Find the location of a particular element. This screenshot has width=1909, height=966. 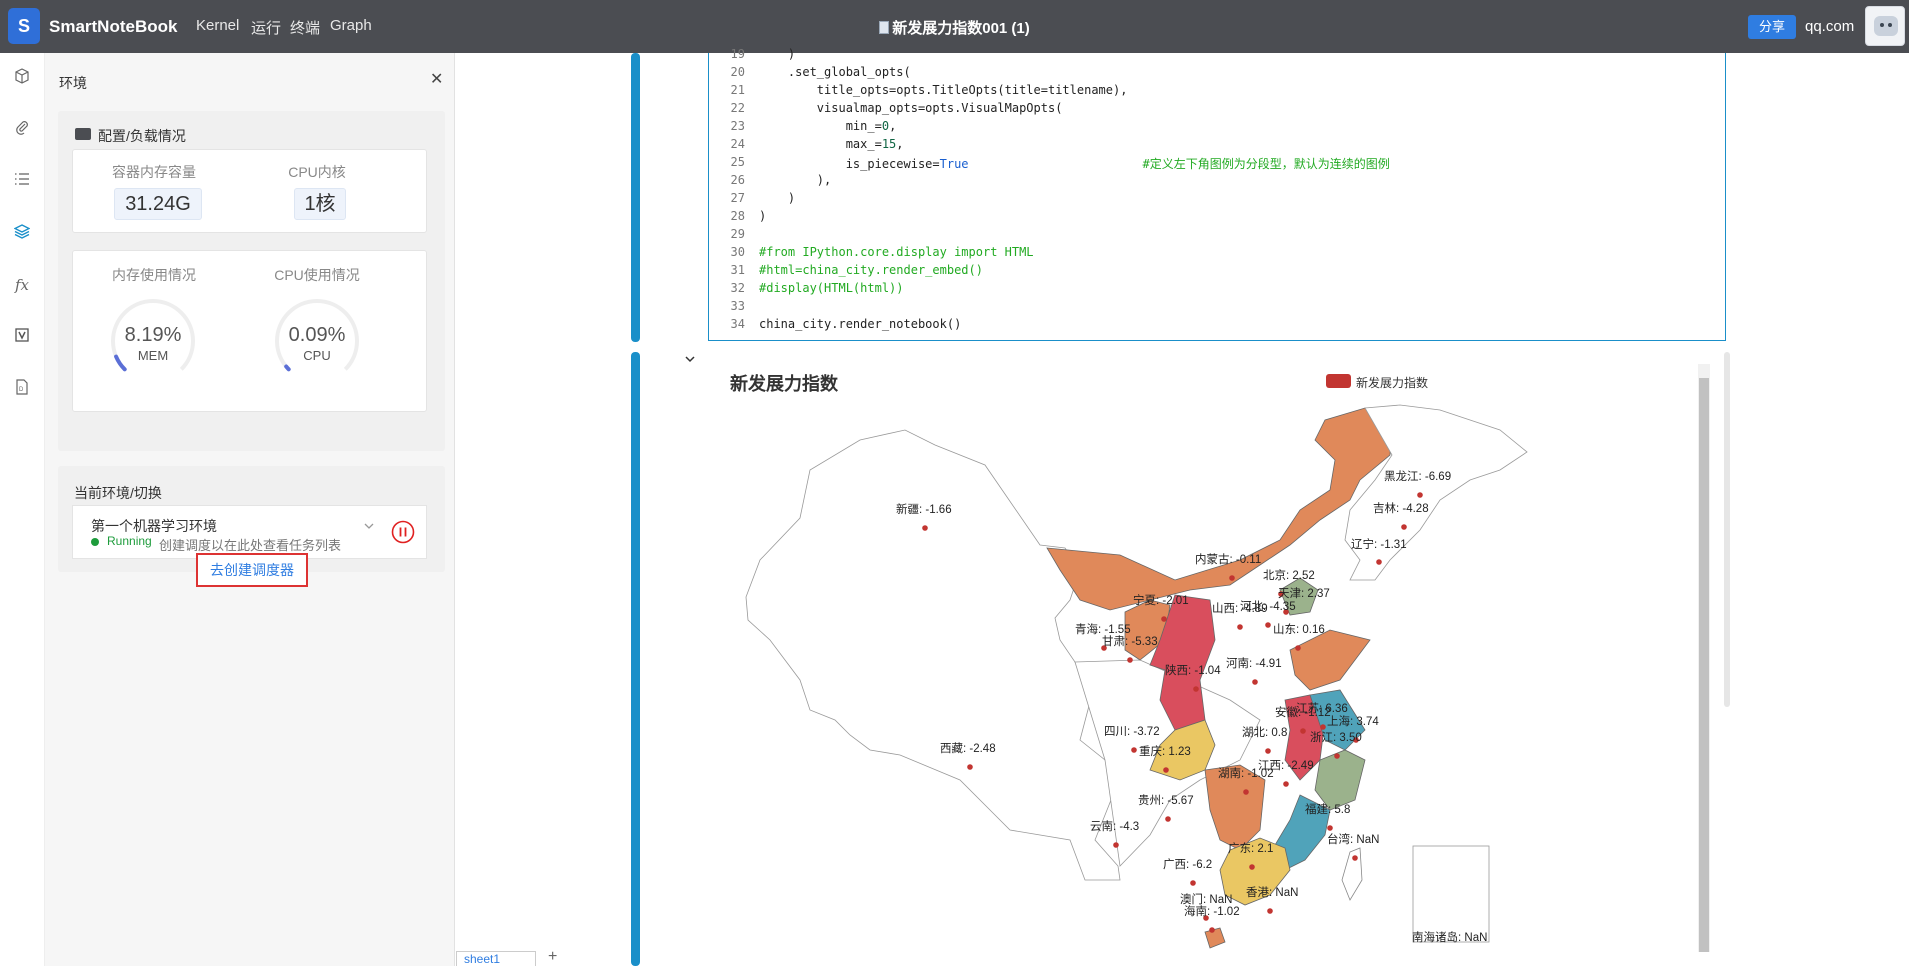

region-label: 海南: -1.02 is located at coordinates (1212, 911).